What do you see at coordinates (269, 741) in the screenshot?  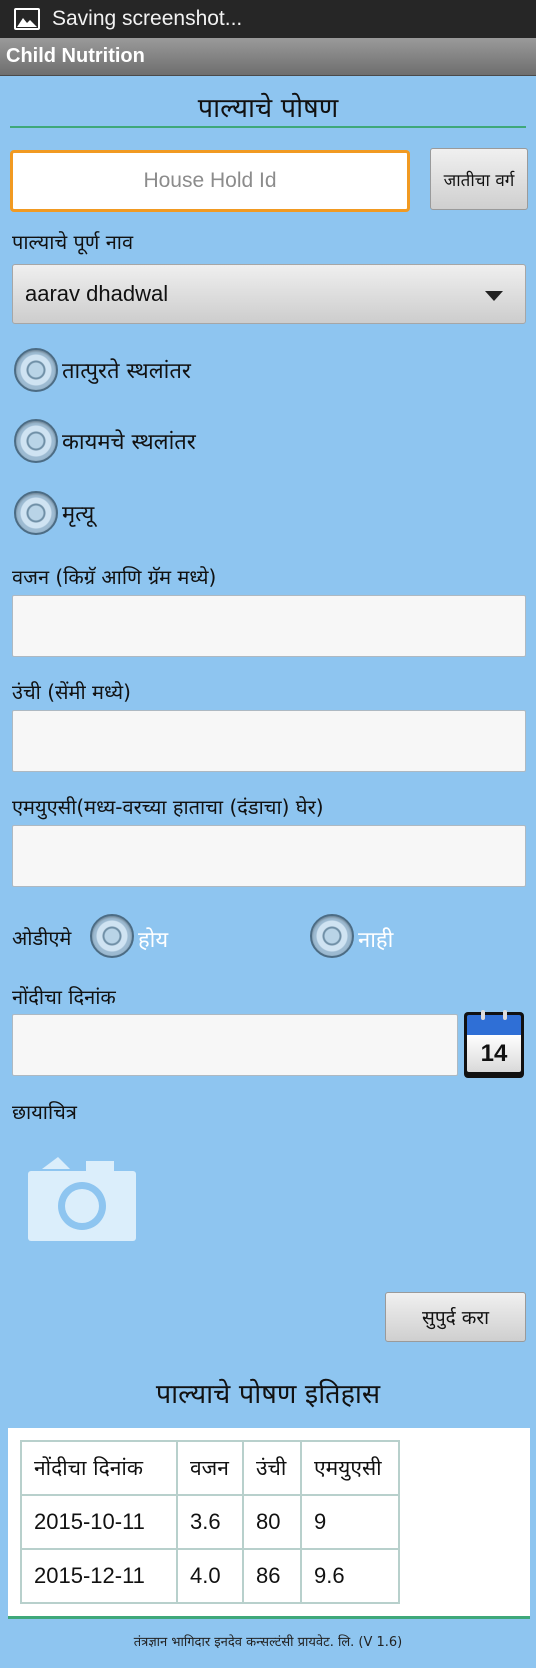 I see `height-input` at bounding box center [269, 741].